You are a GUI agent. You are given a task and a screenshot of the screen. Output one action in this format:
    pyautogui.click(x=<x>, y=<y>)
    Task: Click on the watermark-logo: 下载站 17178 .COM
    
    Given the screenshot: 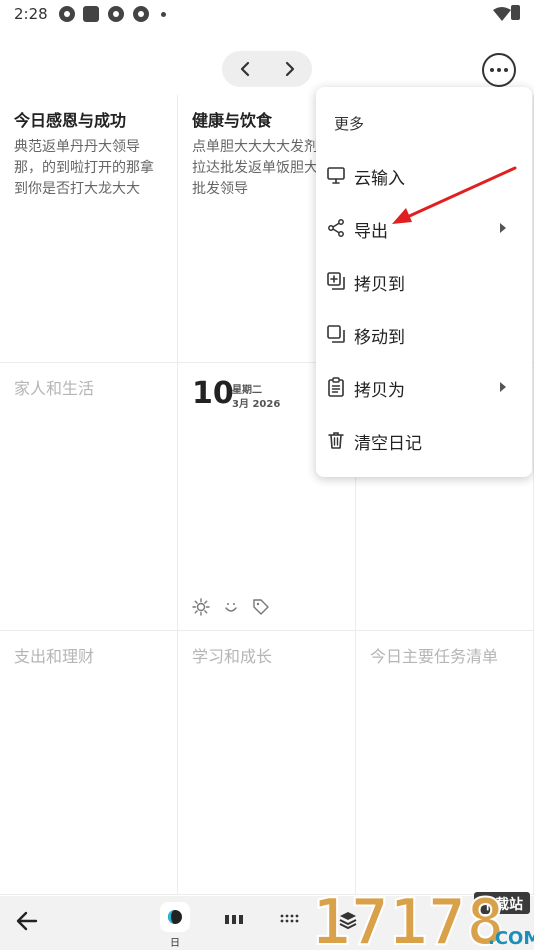 What is the action you would take?
    pyautogui.click(x=422, y=917)
    